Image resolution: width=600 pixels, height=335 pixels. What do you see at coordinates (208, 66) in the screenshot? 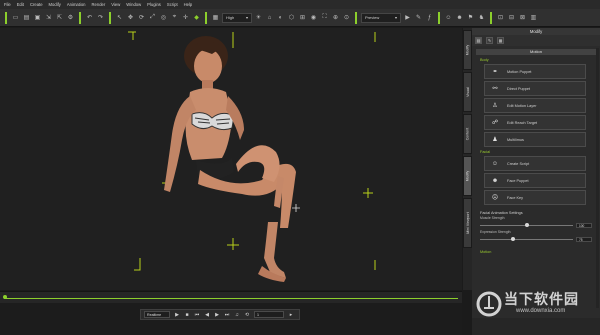
I see `face` at bounding box center [208, 66].